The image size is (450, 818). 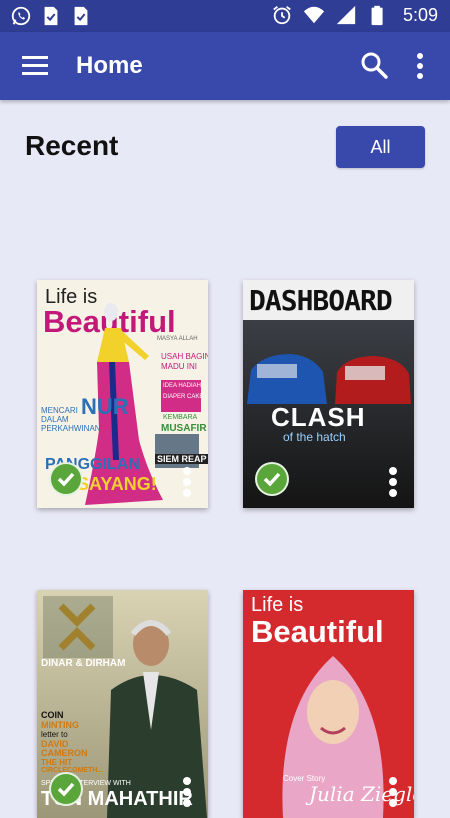 What do you see at coordinates (64, 753) in the screenshot?
I see `cover-line: CAMERON` at bounding box center [64, 753].